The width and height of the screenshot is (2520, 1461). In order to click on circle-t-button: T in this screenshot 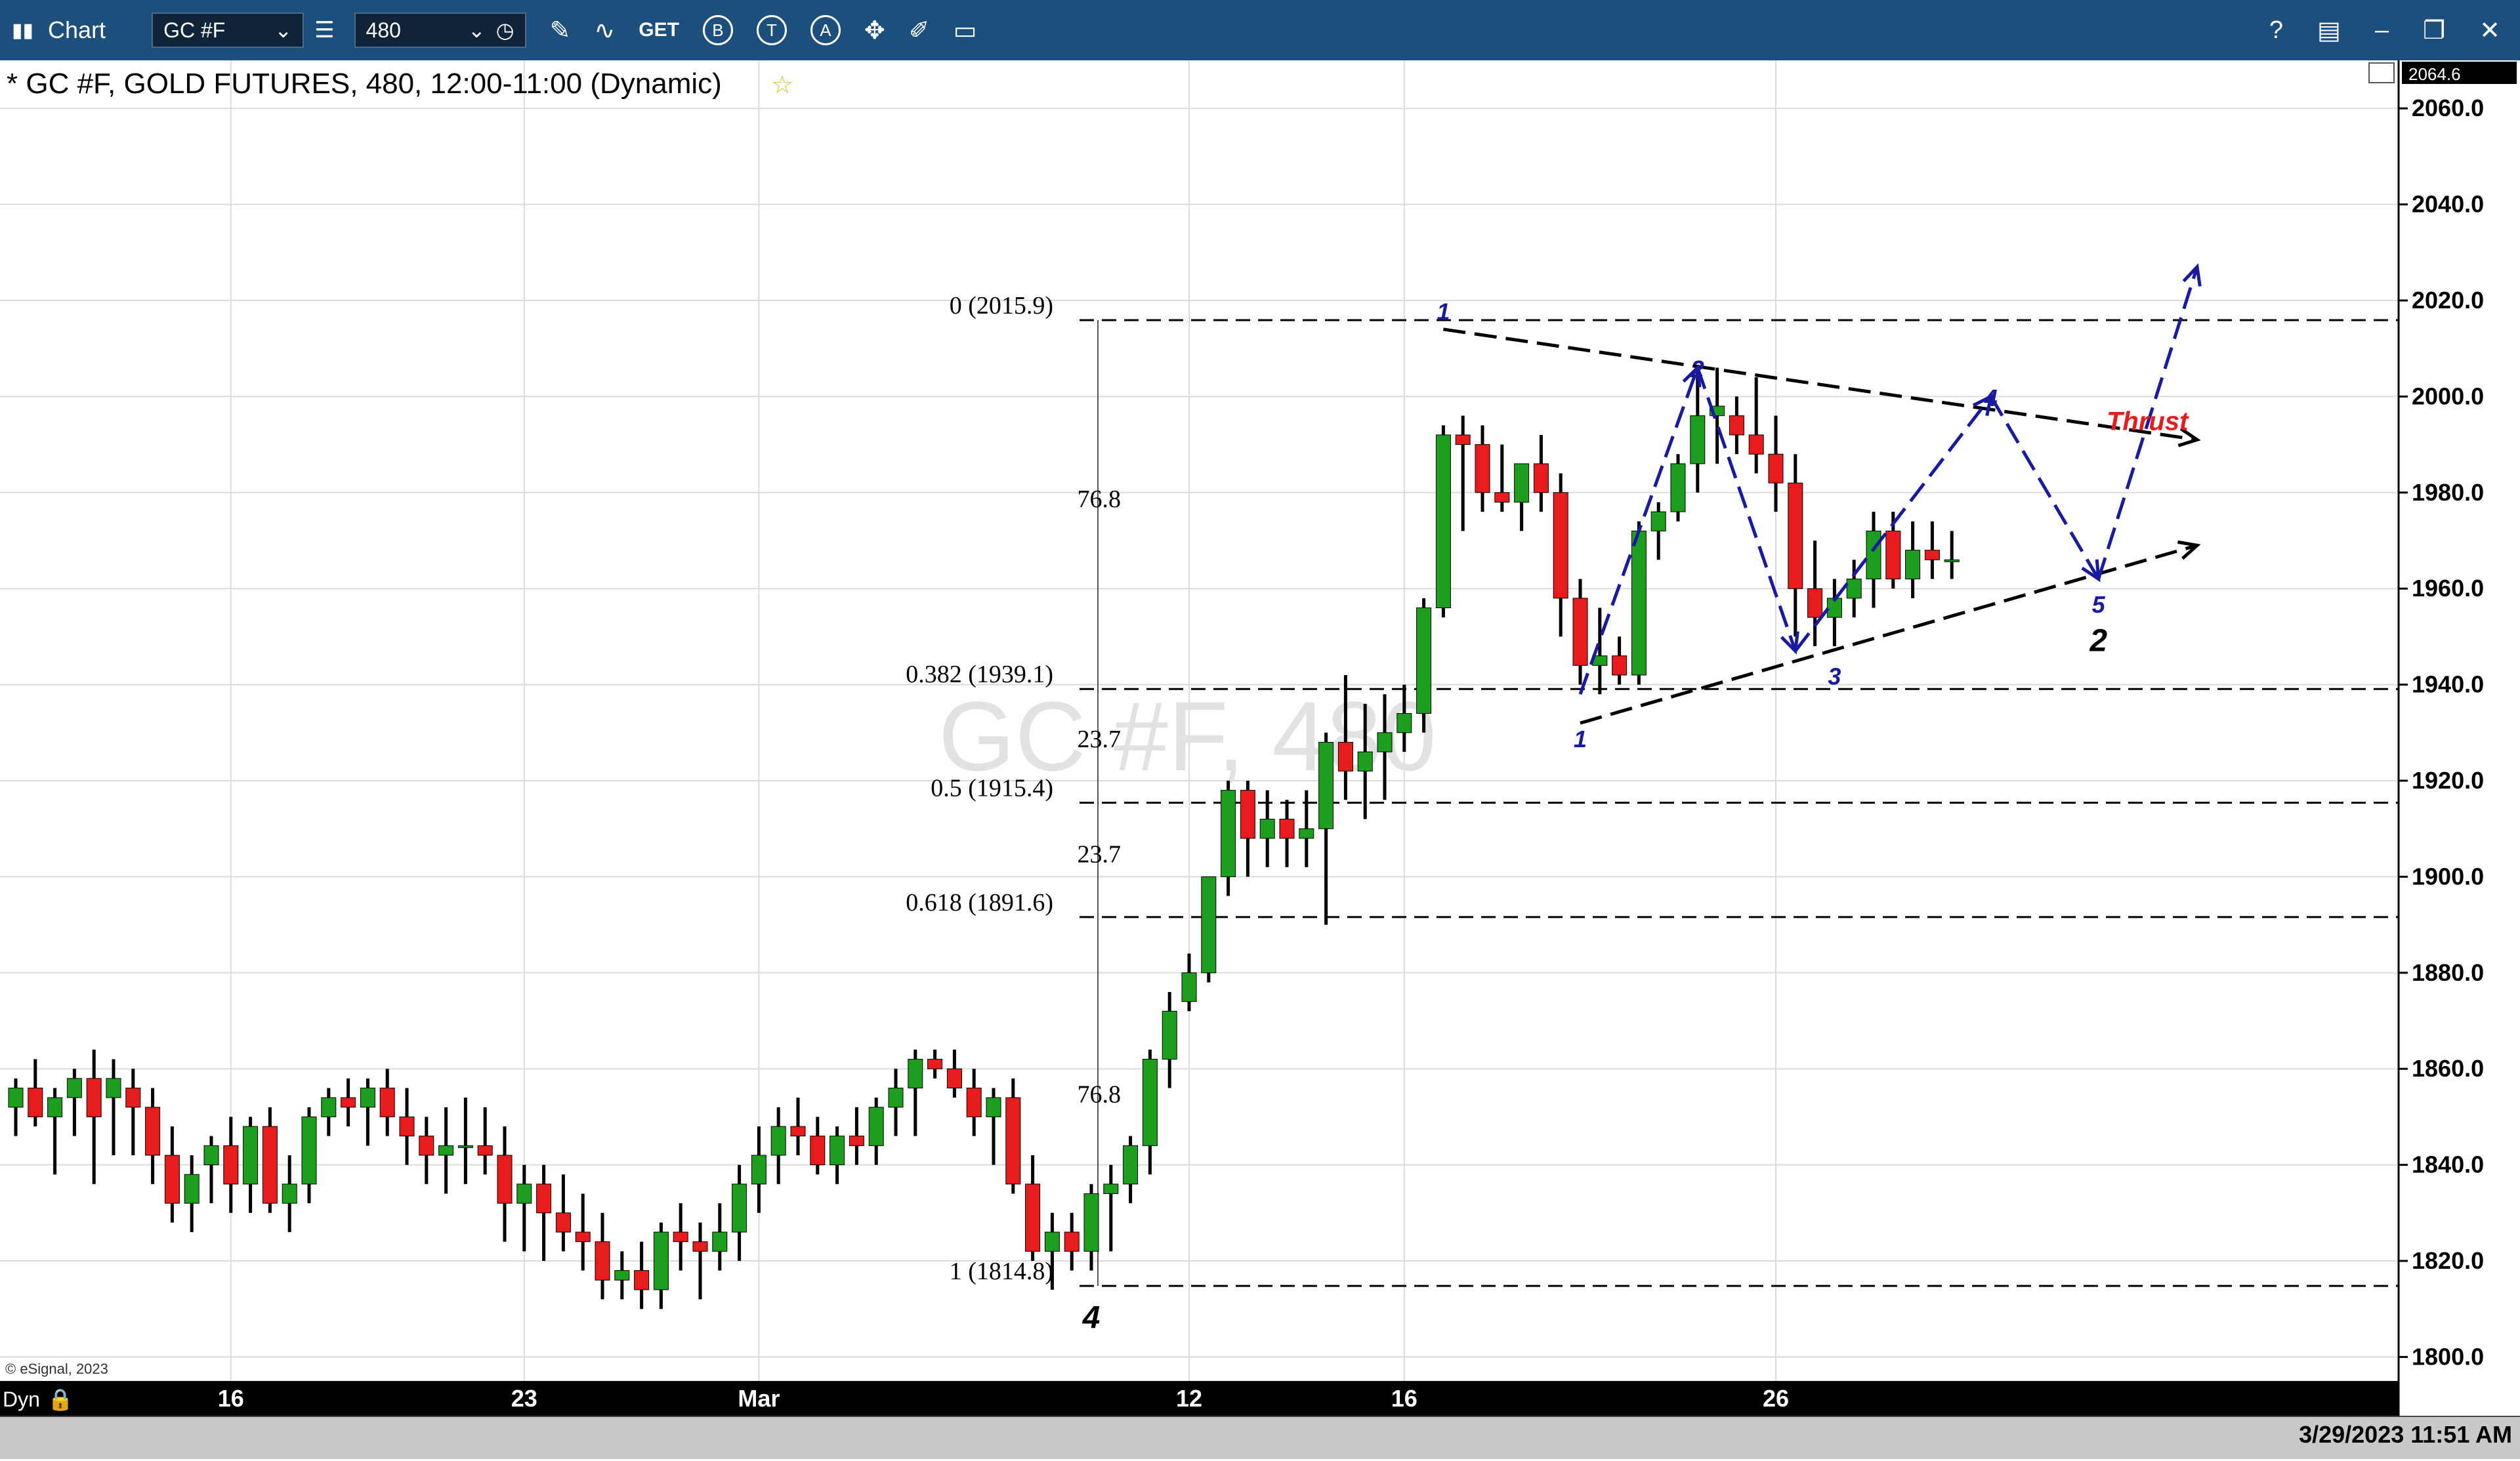, I will do `click(771, 30)`.